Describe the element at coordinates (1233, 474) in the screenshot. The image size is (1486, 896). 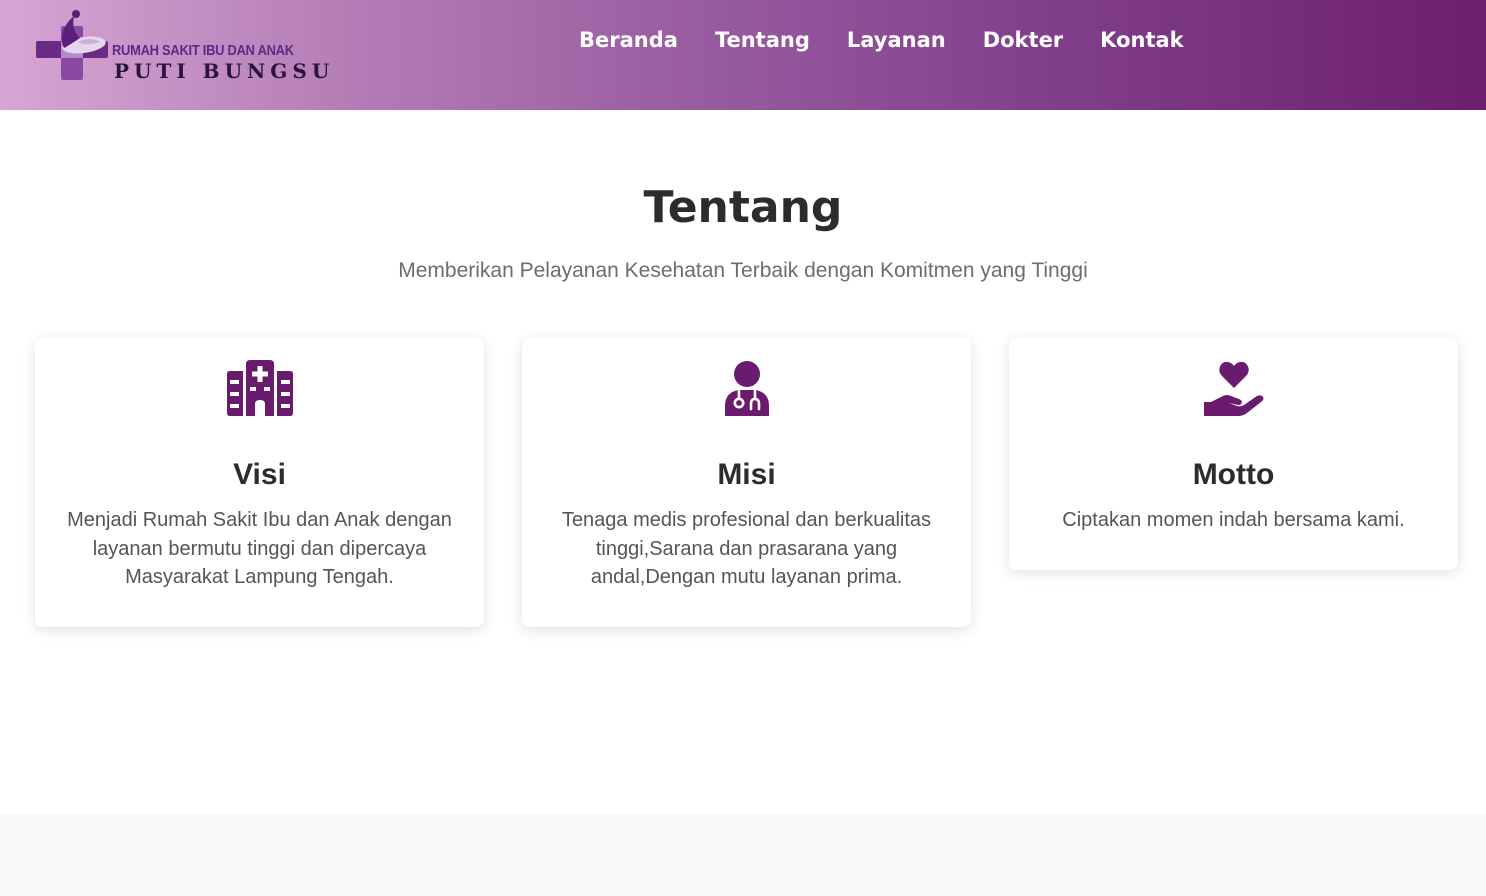
I see `motto-title: Motto` at that location.